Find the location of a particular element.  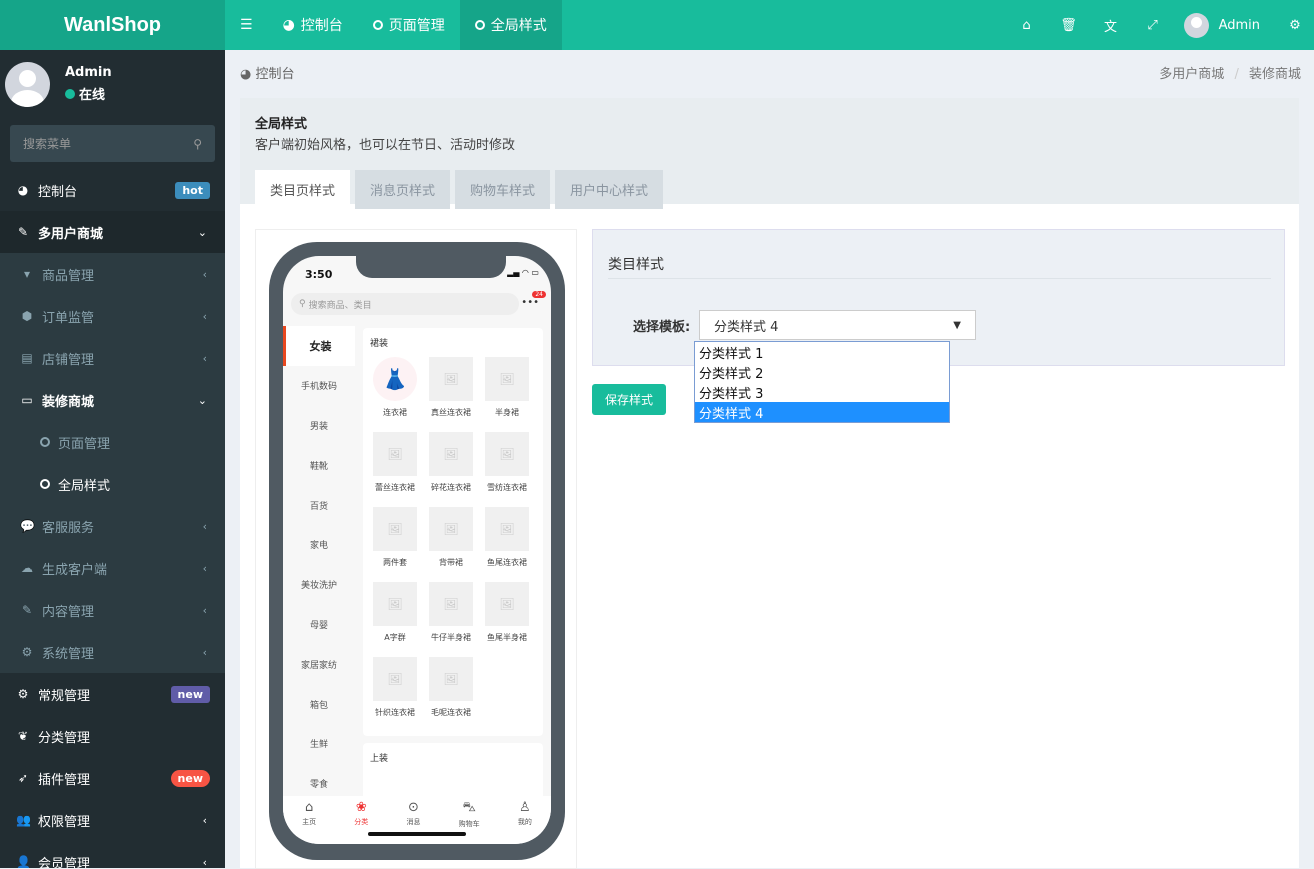

phone-category: 家居家纺 is located at coordinates (318, 665).